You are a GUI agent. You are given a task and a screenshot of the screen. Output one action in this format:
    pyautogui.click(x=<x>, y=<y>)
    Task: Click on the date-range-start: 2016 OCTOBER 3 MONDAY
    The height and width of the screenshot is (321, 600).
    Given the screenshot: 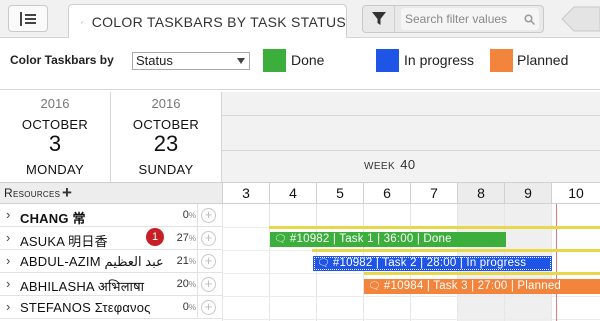 What is the action you would take?
    pyautogui.click(x=55, y=137)
    